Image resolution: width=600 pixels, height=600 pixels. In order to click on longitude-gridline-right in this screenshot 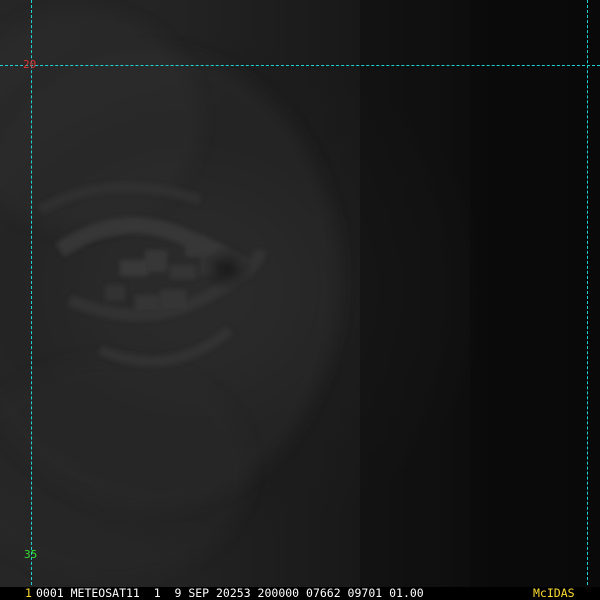, I will do `click(587, 295)`.